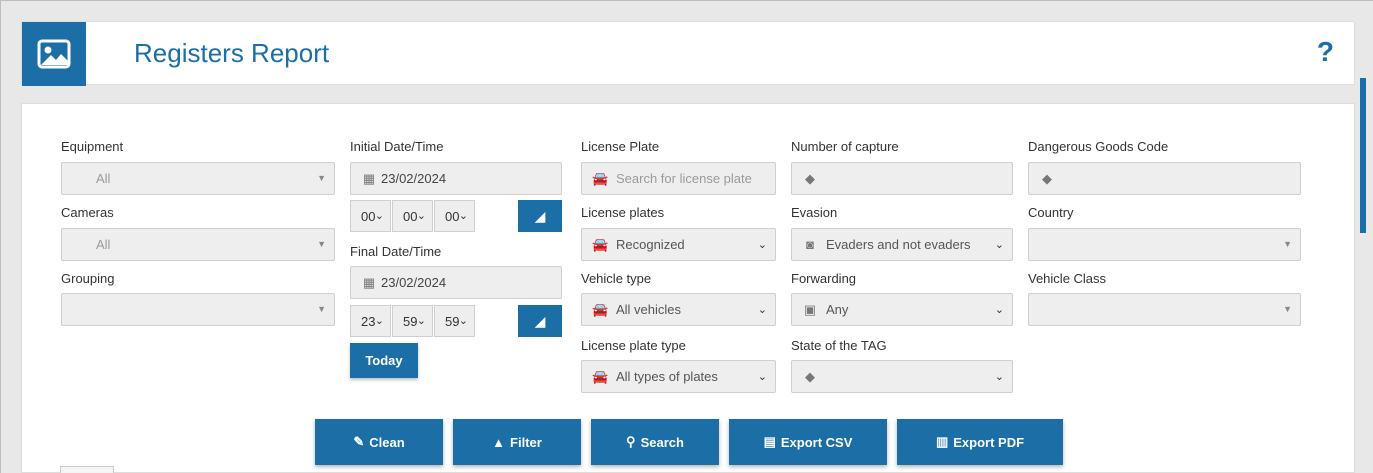  What do you see at coordinates (650, 244) in the screenshot?
I see `license-plates-value: Recognized` at bounding box center [650, 244].